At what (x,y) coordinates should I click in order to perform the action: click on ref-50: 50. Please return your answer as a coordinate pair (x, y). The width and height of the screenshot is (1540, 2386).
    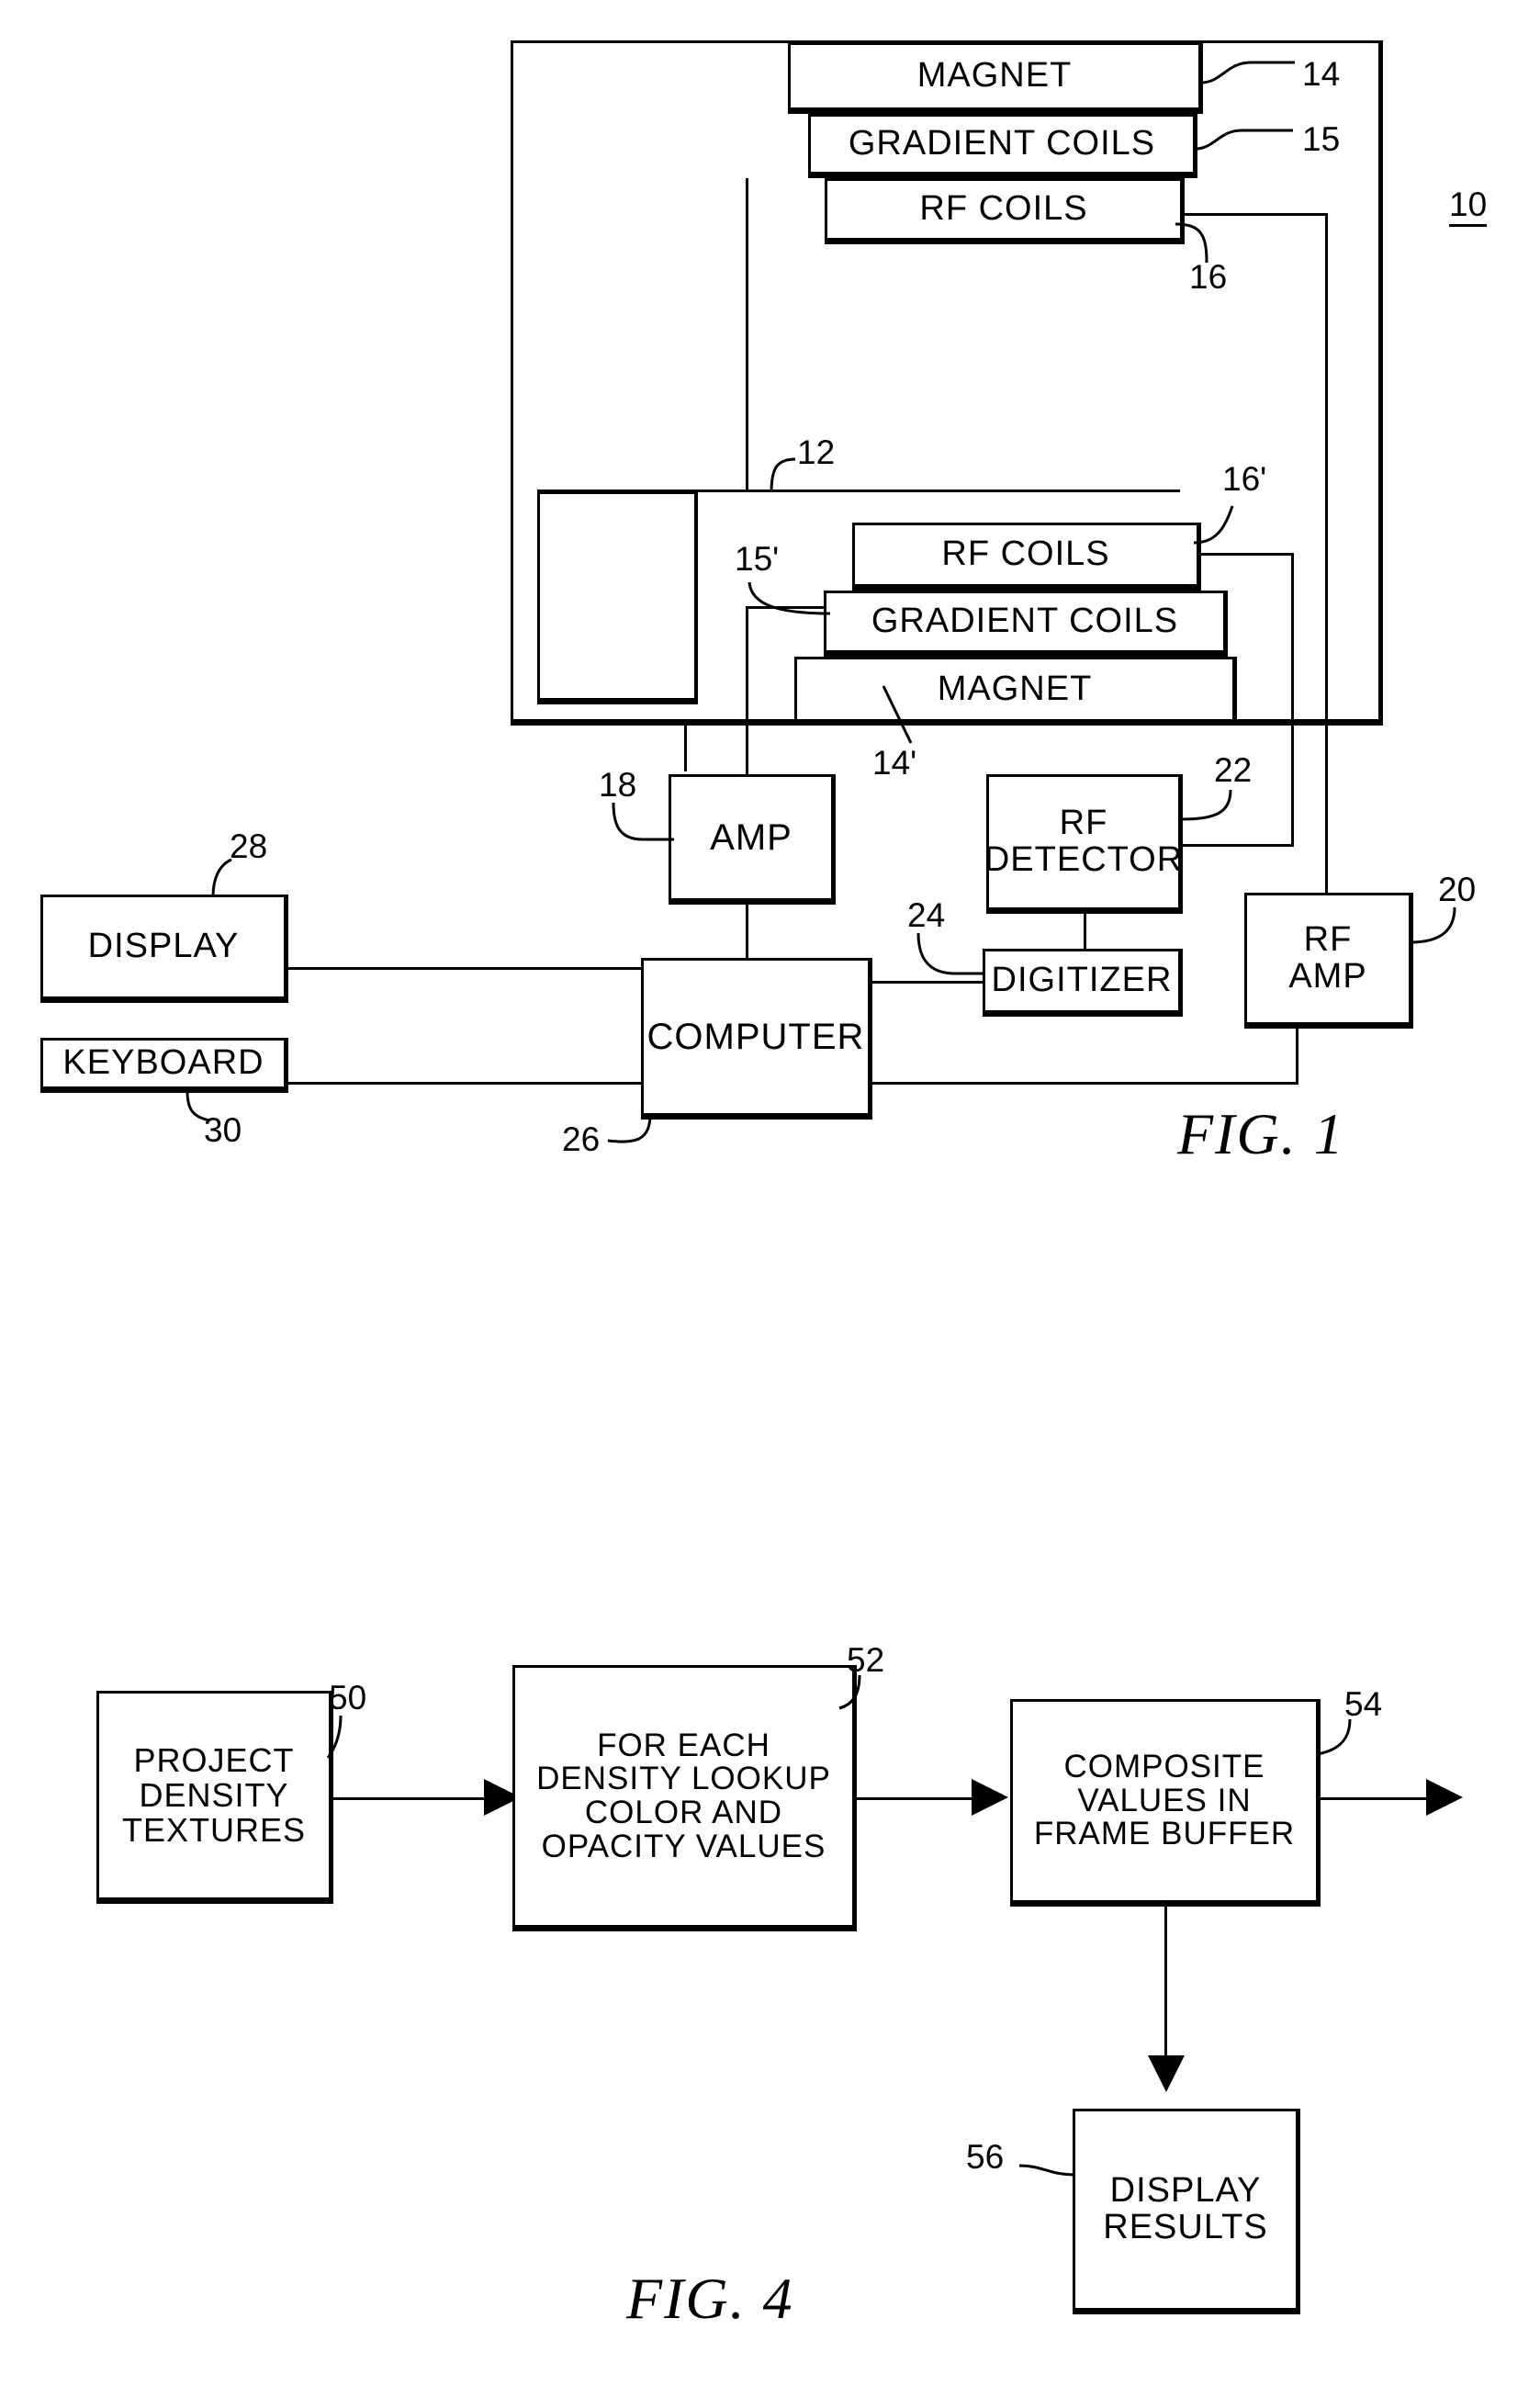
    Looking at the image, I should click on (348, 1697).